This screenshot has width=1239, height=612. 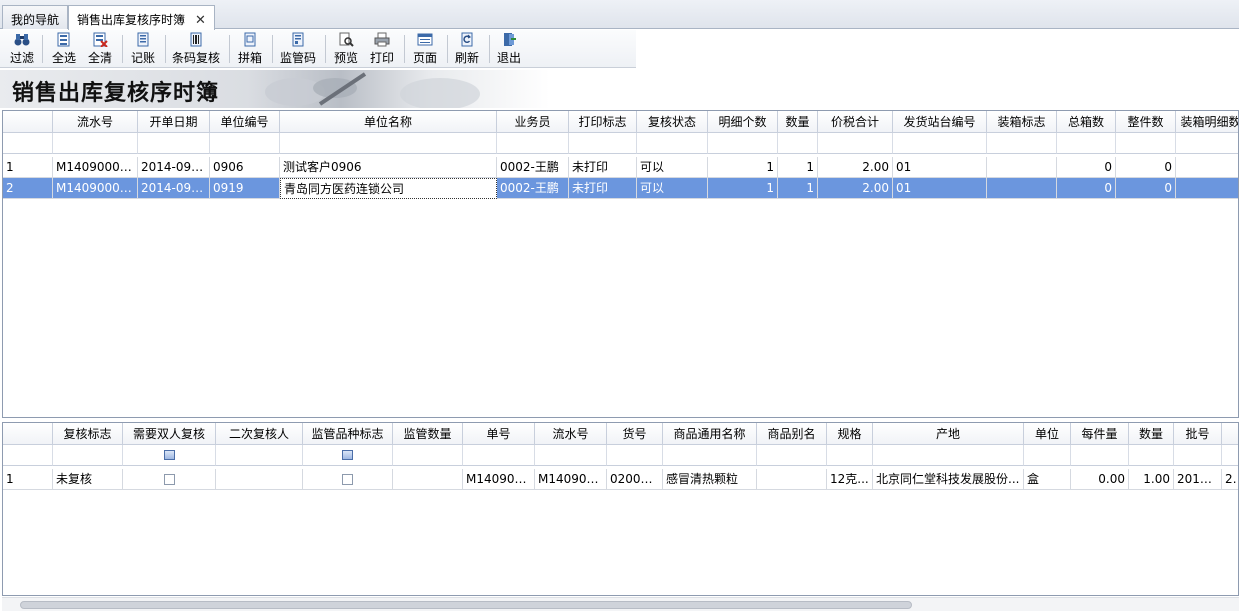 I want to click on table-cell: M1409000094, so click(x=95, y=167).